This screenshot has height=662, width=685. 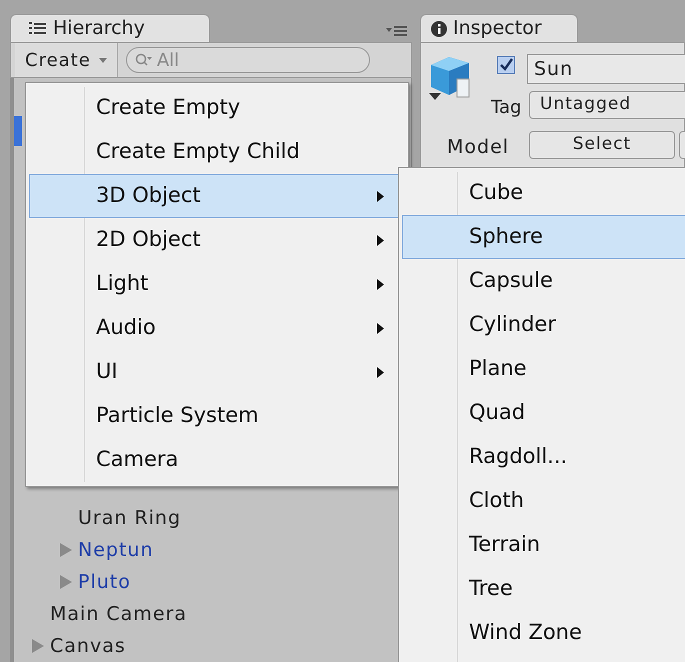 I want to click on panel-options-icon, so click(x=397, y=31).